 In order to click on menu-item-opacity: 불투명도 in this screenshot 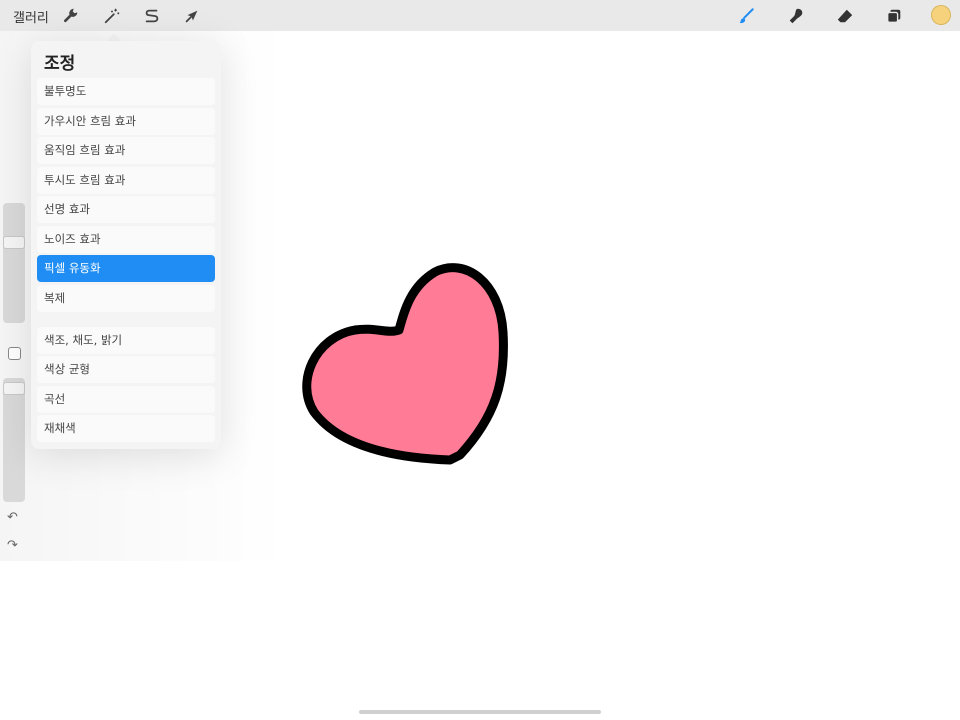, I will do `click(126, 91)`.